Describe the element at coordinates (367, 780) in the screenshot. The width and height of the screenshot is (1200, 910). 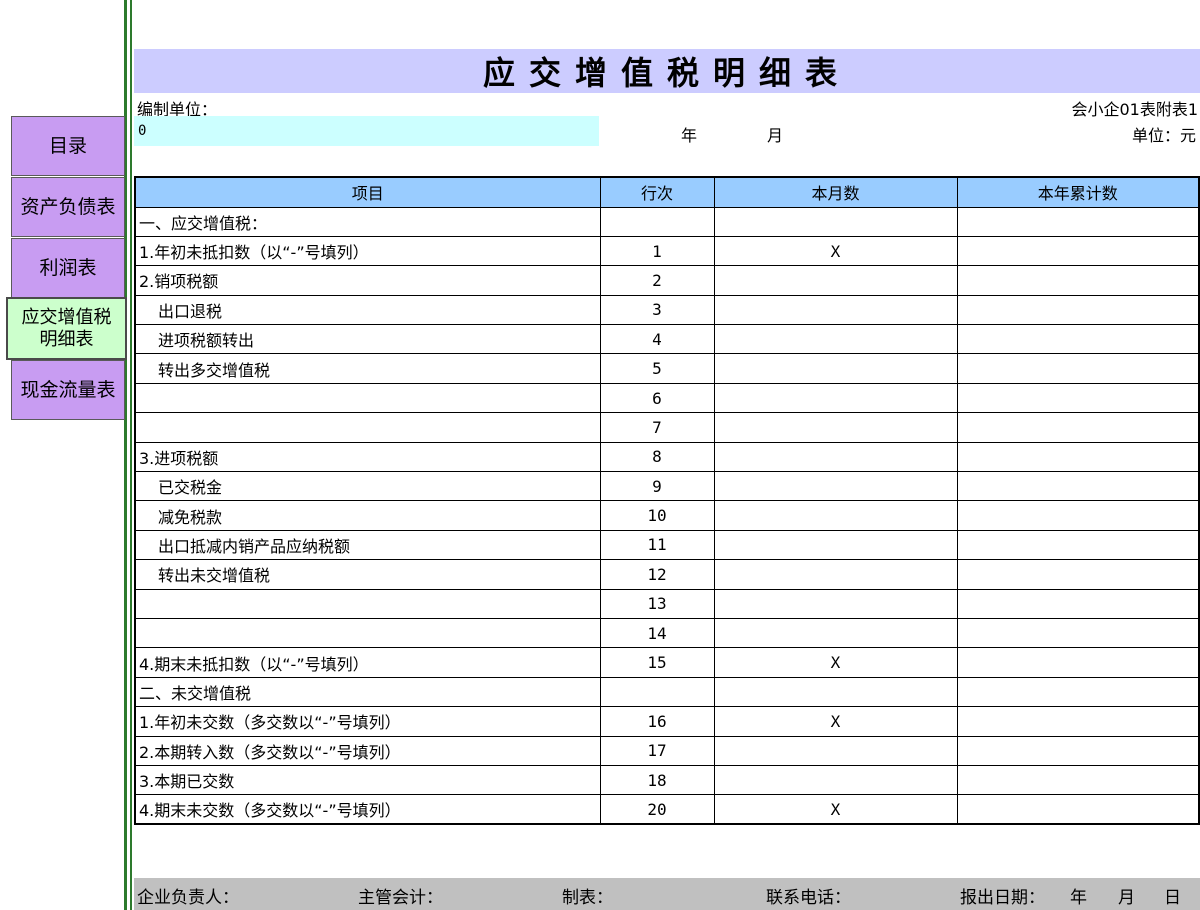
I see `cell-item: 3.本期已交数` at that location.